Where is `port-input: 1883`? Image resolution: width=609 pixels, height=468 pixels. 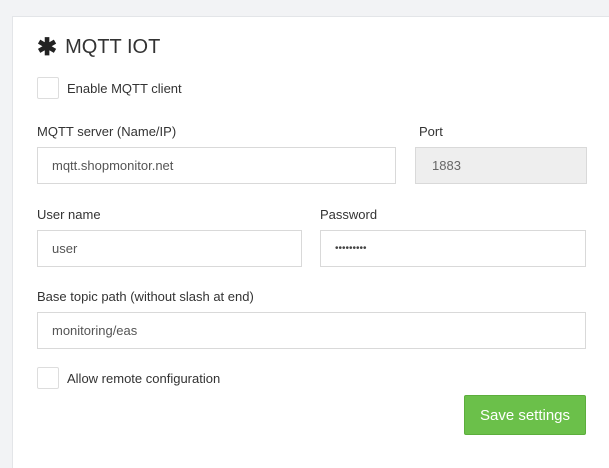 port-input: 1883 is located at coordinates (501, 165).